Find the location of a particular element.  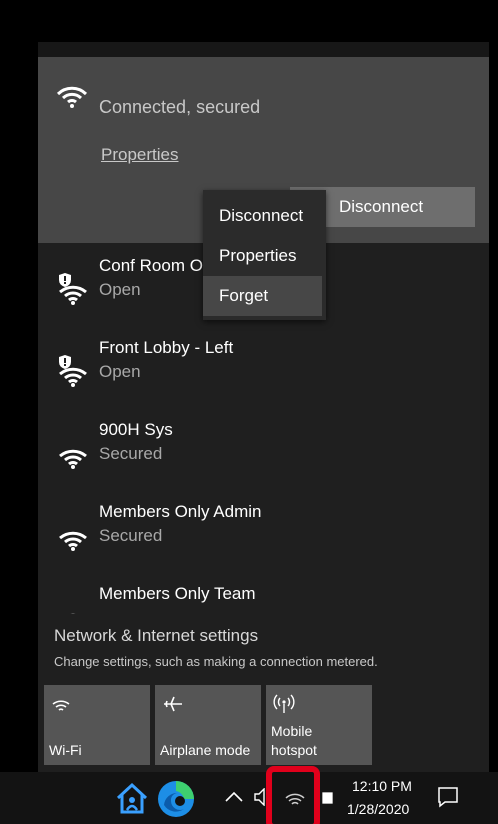

hotspot-icon is located at coordinates (284, 706).